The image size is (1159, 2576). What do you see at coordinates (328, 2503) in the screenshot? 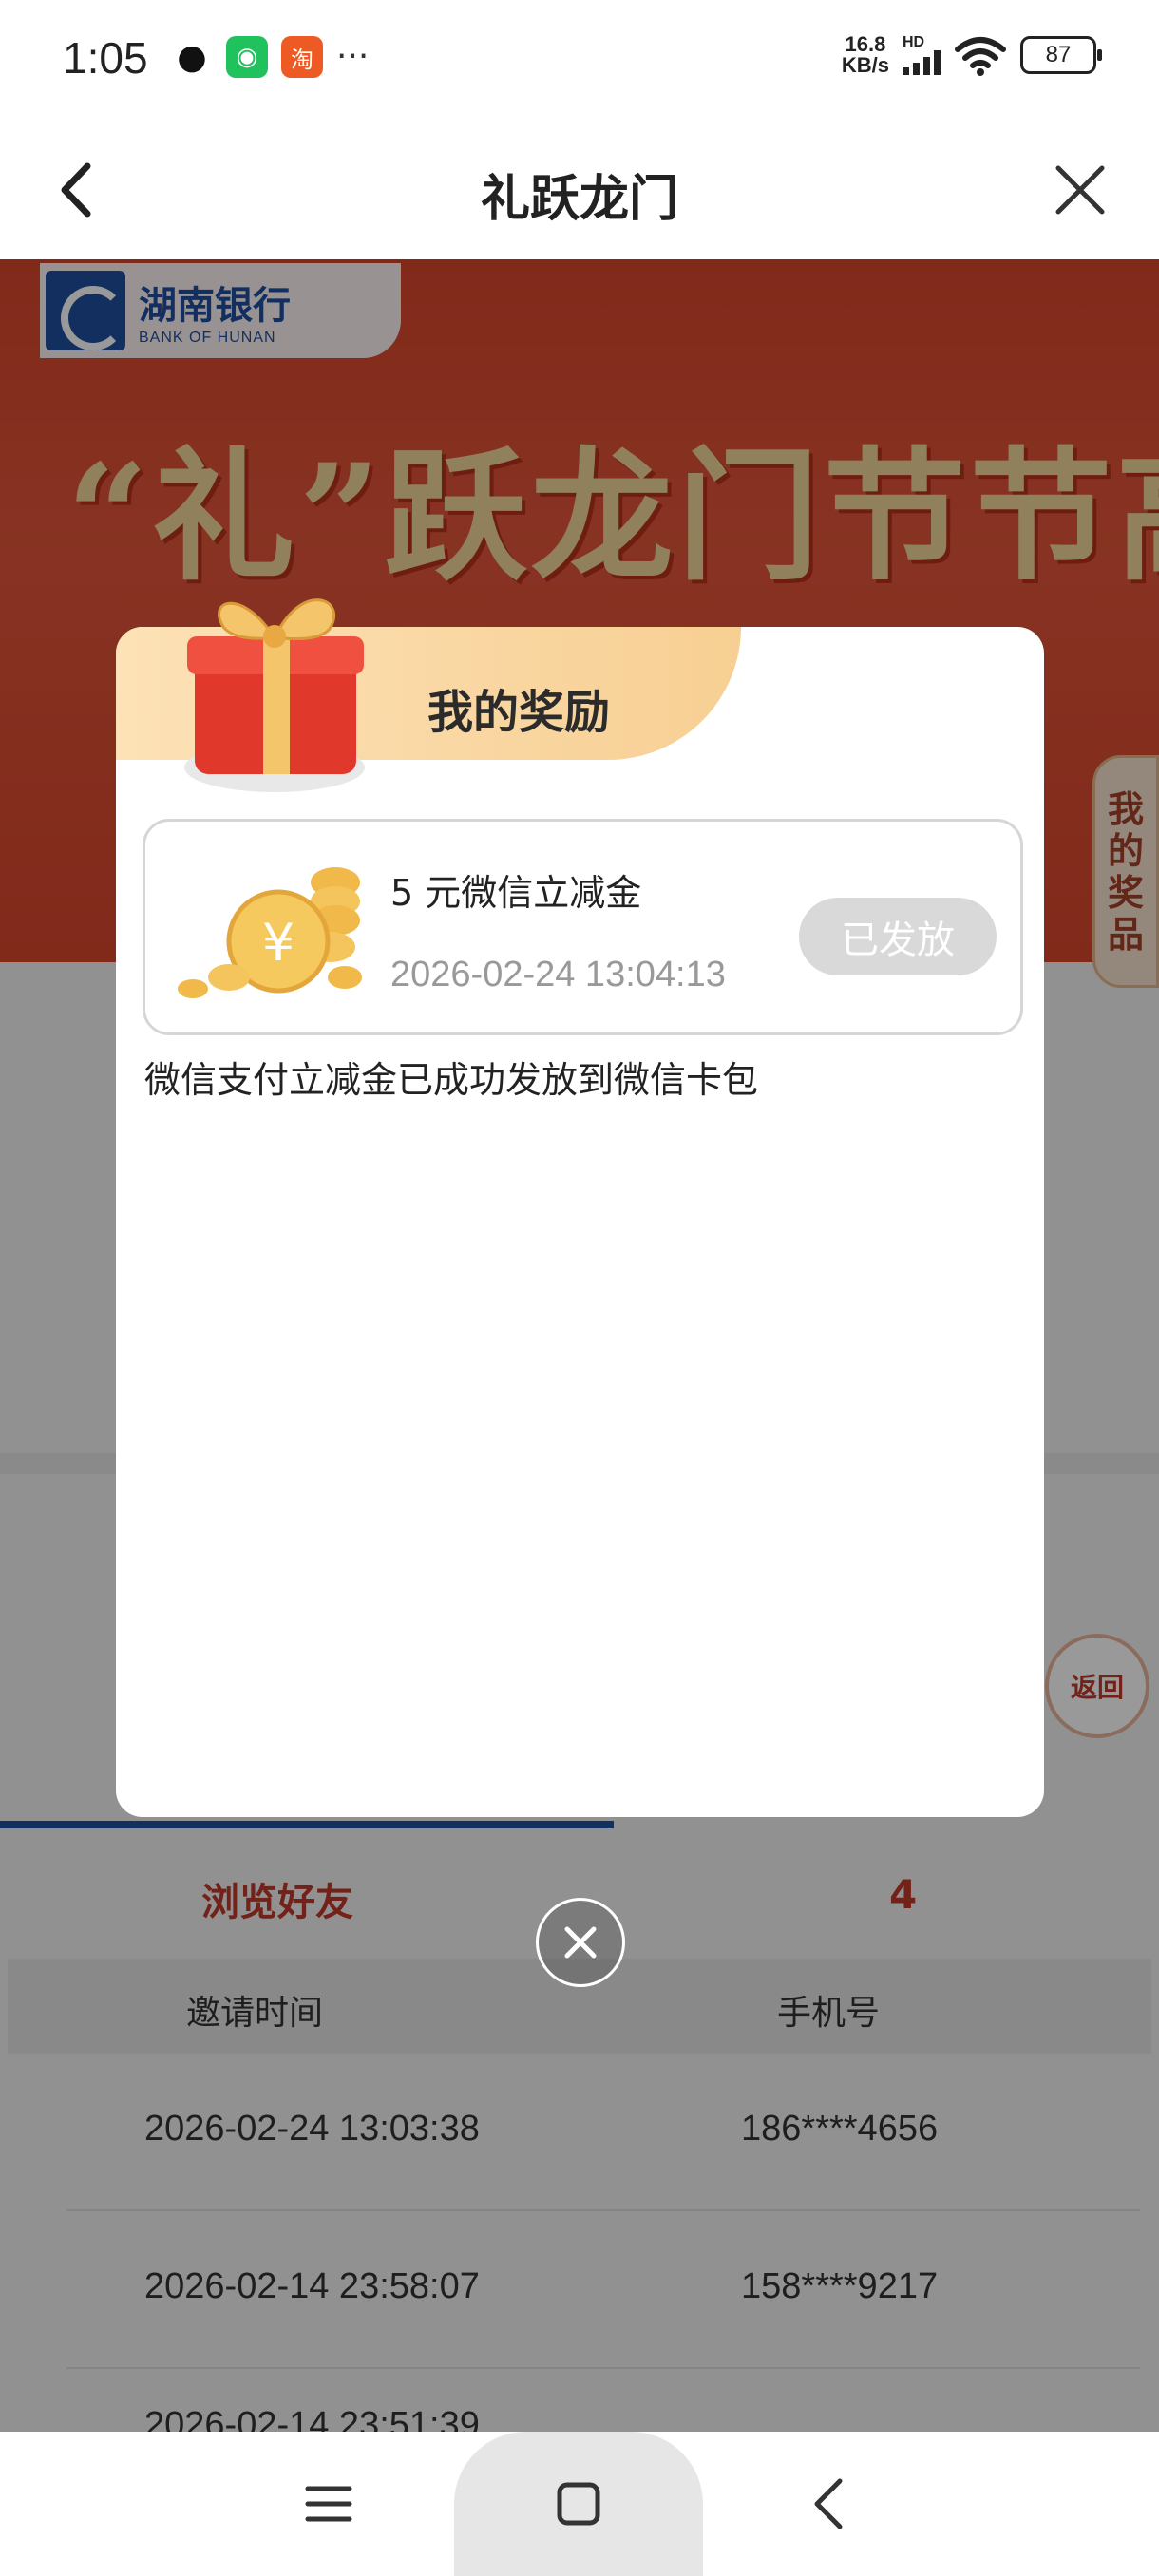
I see `menu-icon` at bounding box center [328, 2503].